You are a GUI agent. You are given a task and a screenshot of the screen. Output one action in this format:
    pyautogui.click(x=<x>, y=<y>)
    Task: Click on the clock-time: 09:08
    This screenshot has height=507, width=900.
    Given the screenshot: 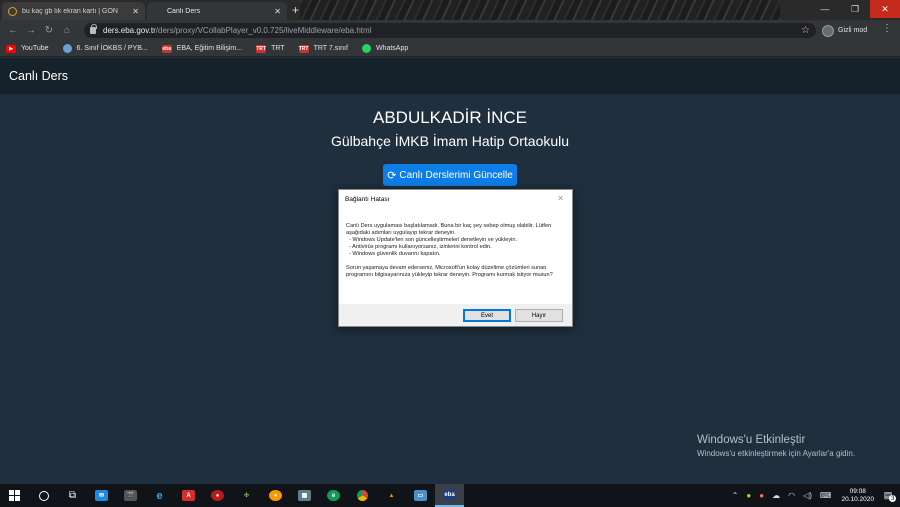 What is the action you would take?
    pyautogui.click(x=857, y=491)
    